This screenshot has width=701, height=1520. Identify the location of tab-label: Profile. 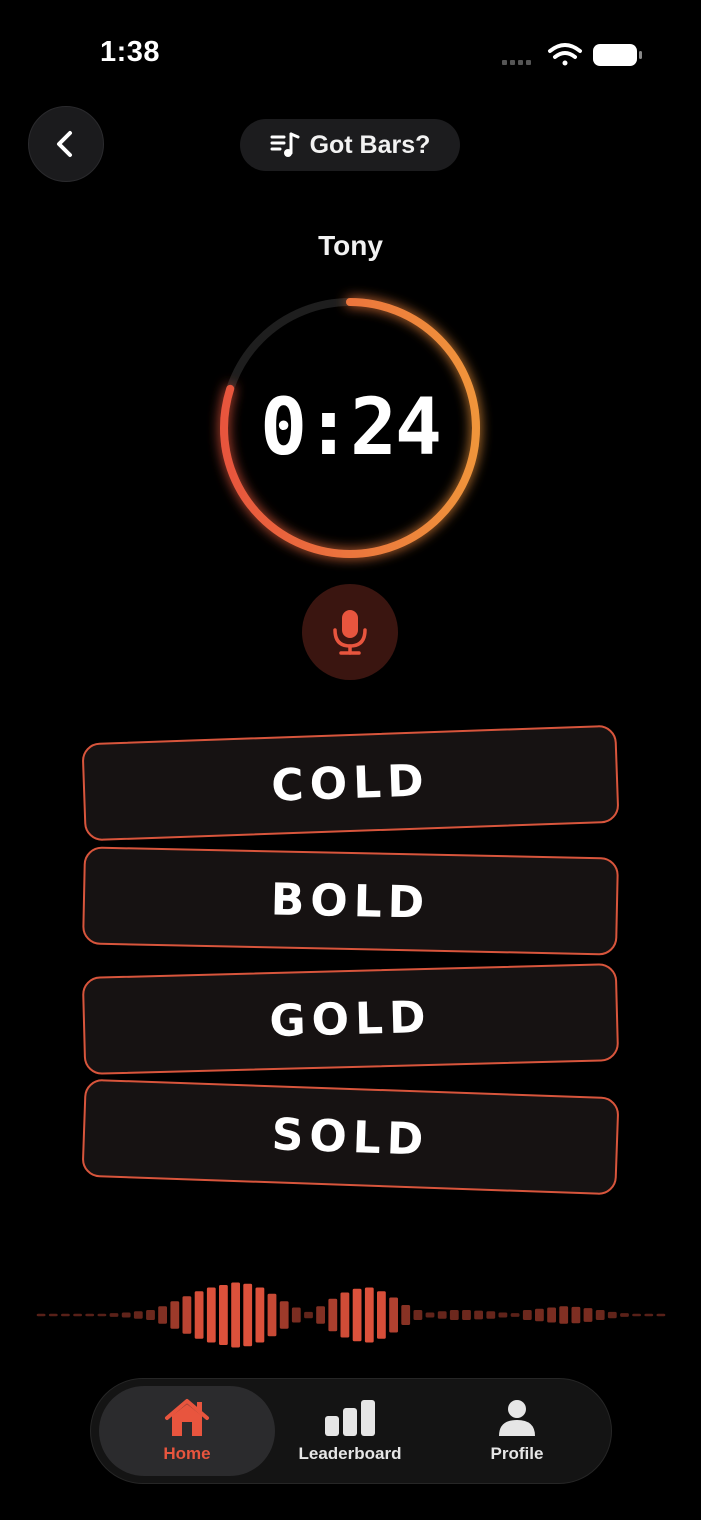
(517, 1453).